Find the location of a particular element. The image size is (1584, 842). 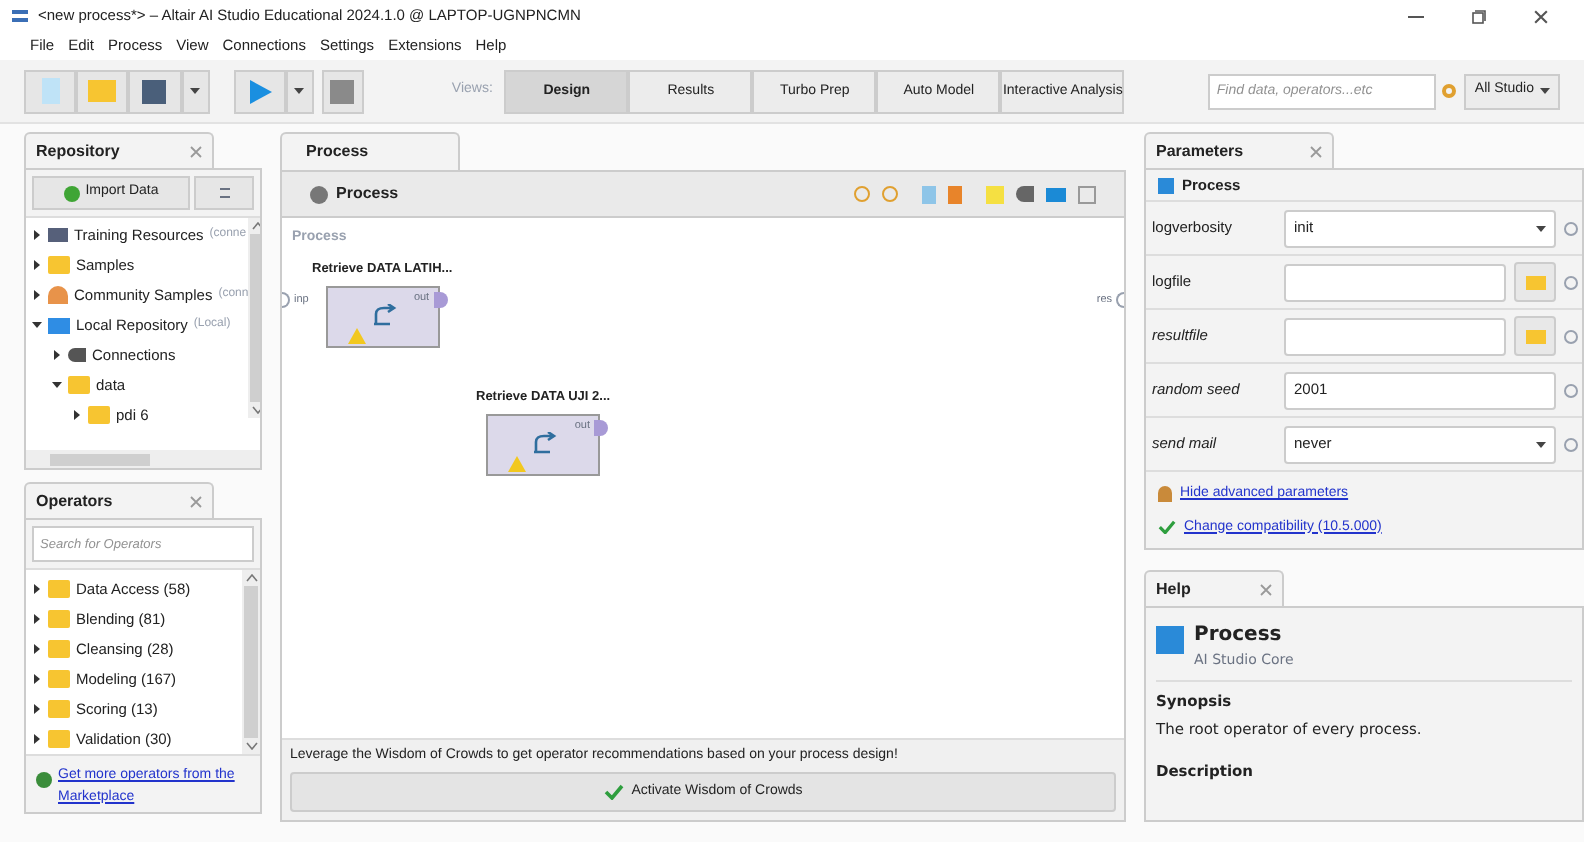

help-operator-name: Process is located at coordinates (1239, 636).